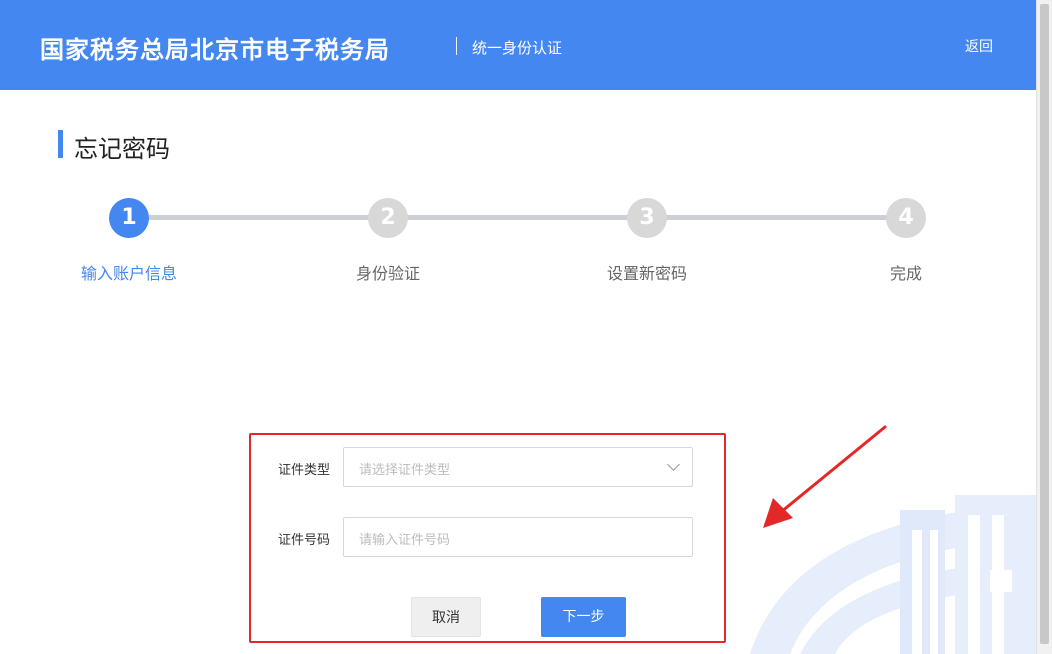 The height and width of the screenshot is (654, 1052). What do you see at coordinates (128, 273) in the screenshot?
I see `step-1-label: 输入账户信息` at bounding box center [128, 273].